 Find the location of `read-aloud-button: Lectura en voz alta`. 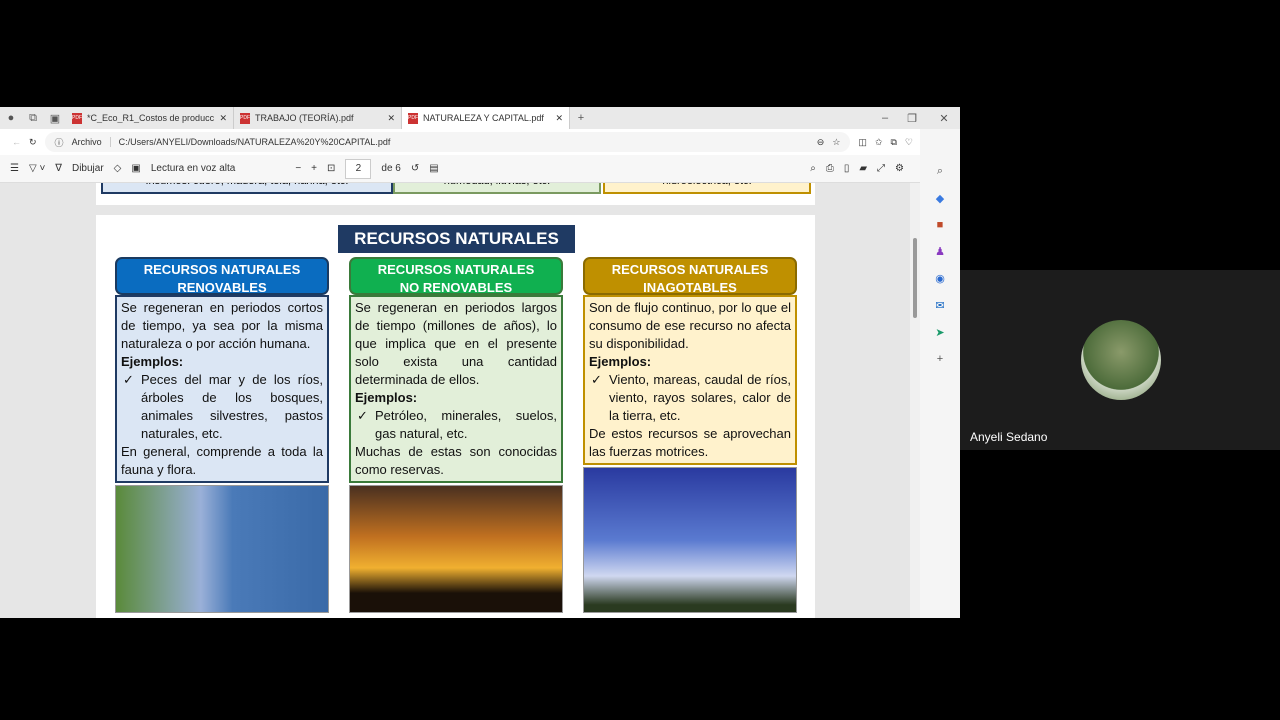

read-aloud-button: Lectura en voz alta is located at coordinates (193, 168).